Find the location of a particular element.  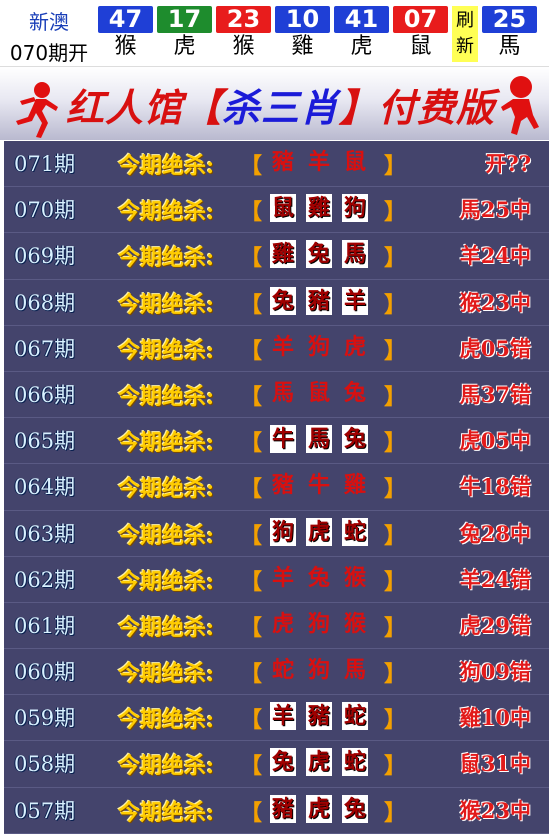

ball-1: 47 猴 is located at coordinates (125, 34).